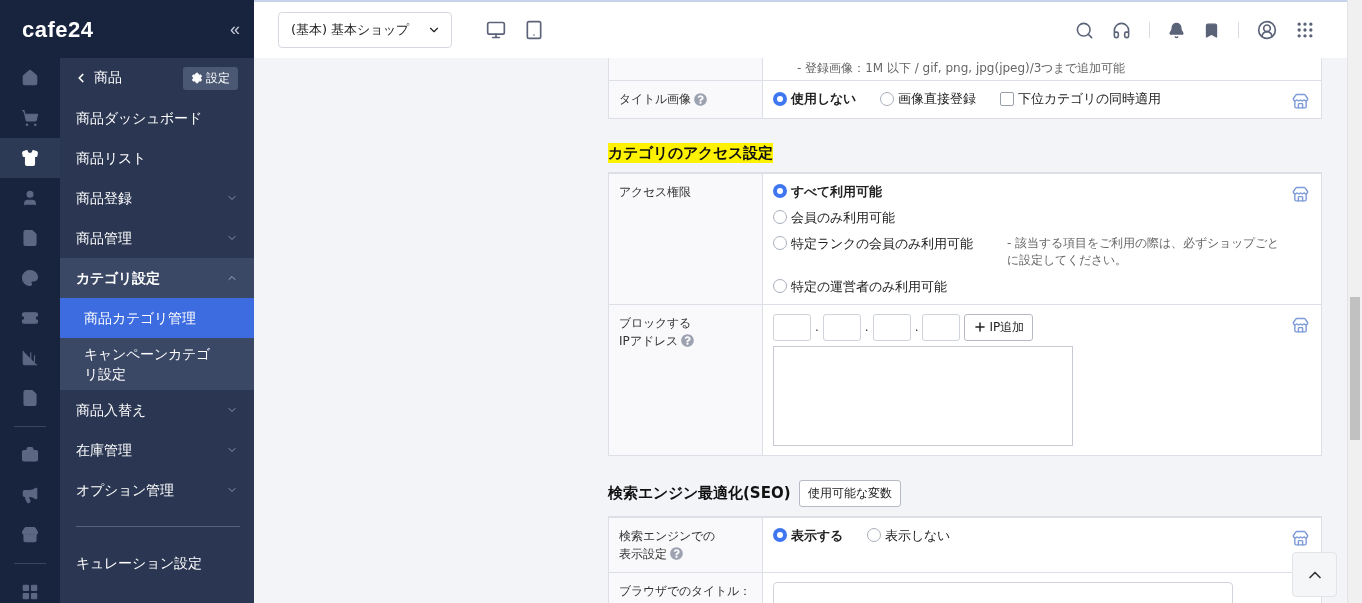 This screenshot has height=603, width=1362. What do you see at coordinates (643, 554) in the screenshot?
I see `field-label: 表示設定` at bounding box center [643, 554].